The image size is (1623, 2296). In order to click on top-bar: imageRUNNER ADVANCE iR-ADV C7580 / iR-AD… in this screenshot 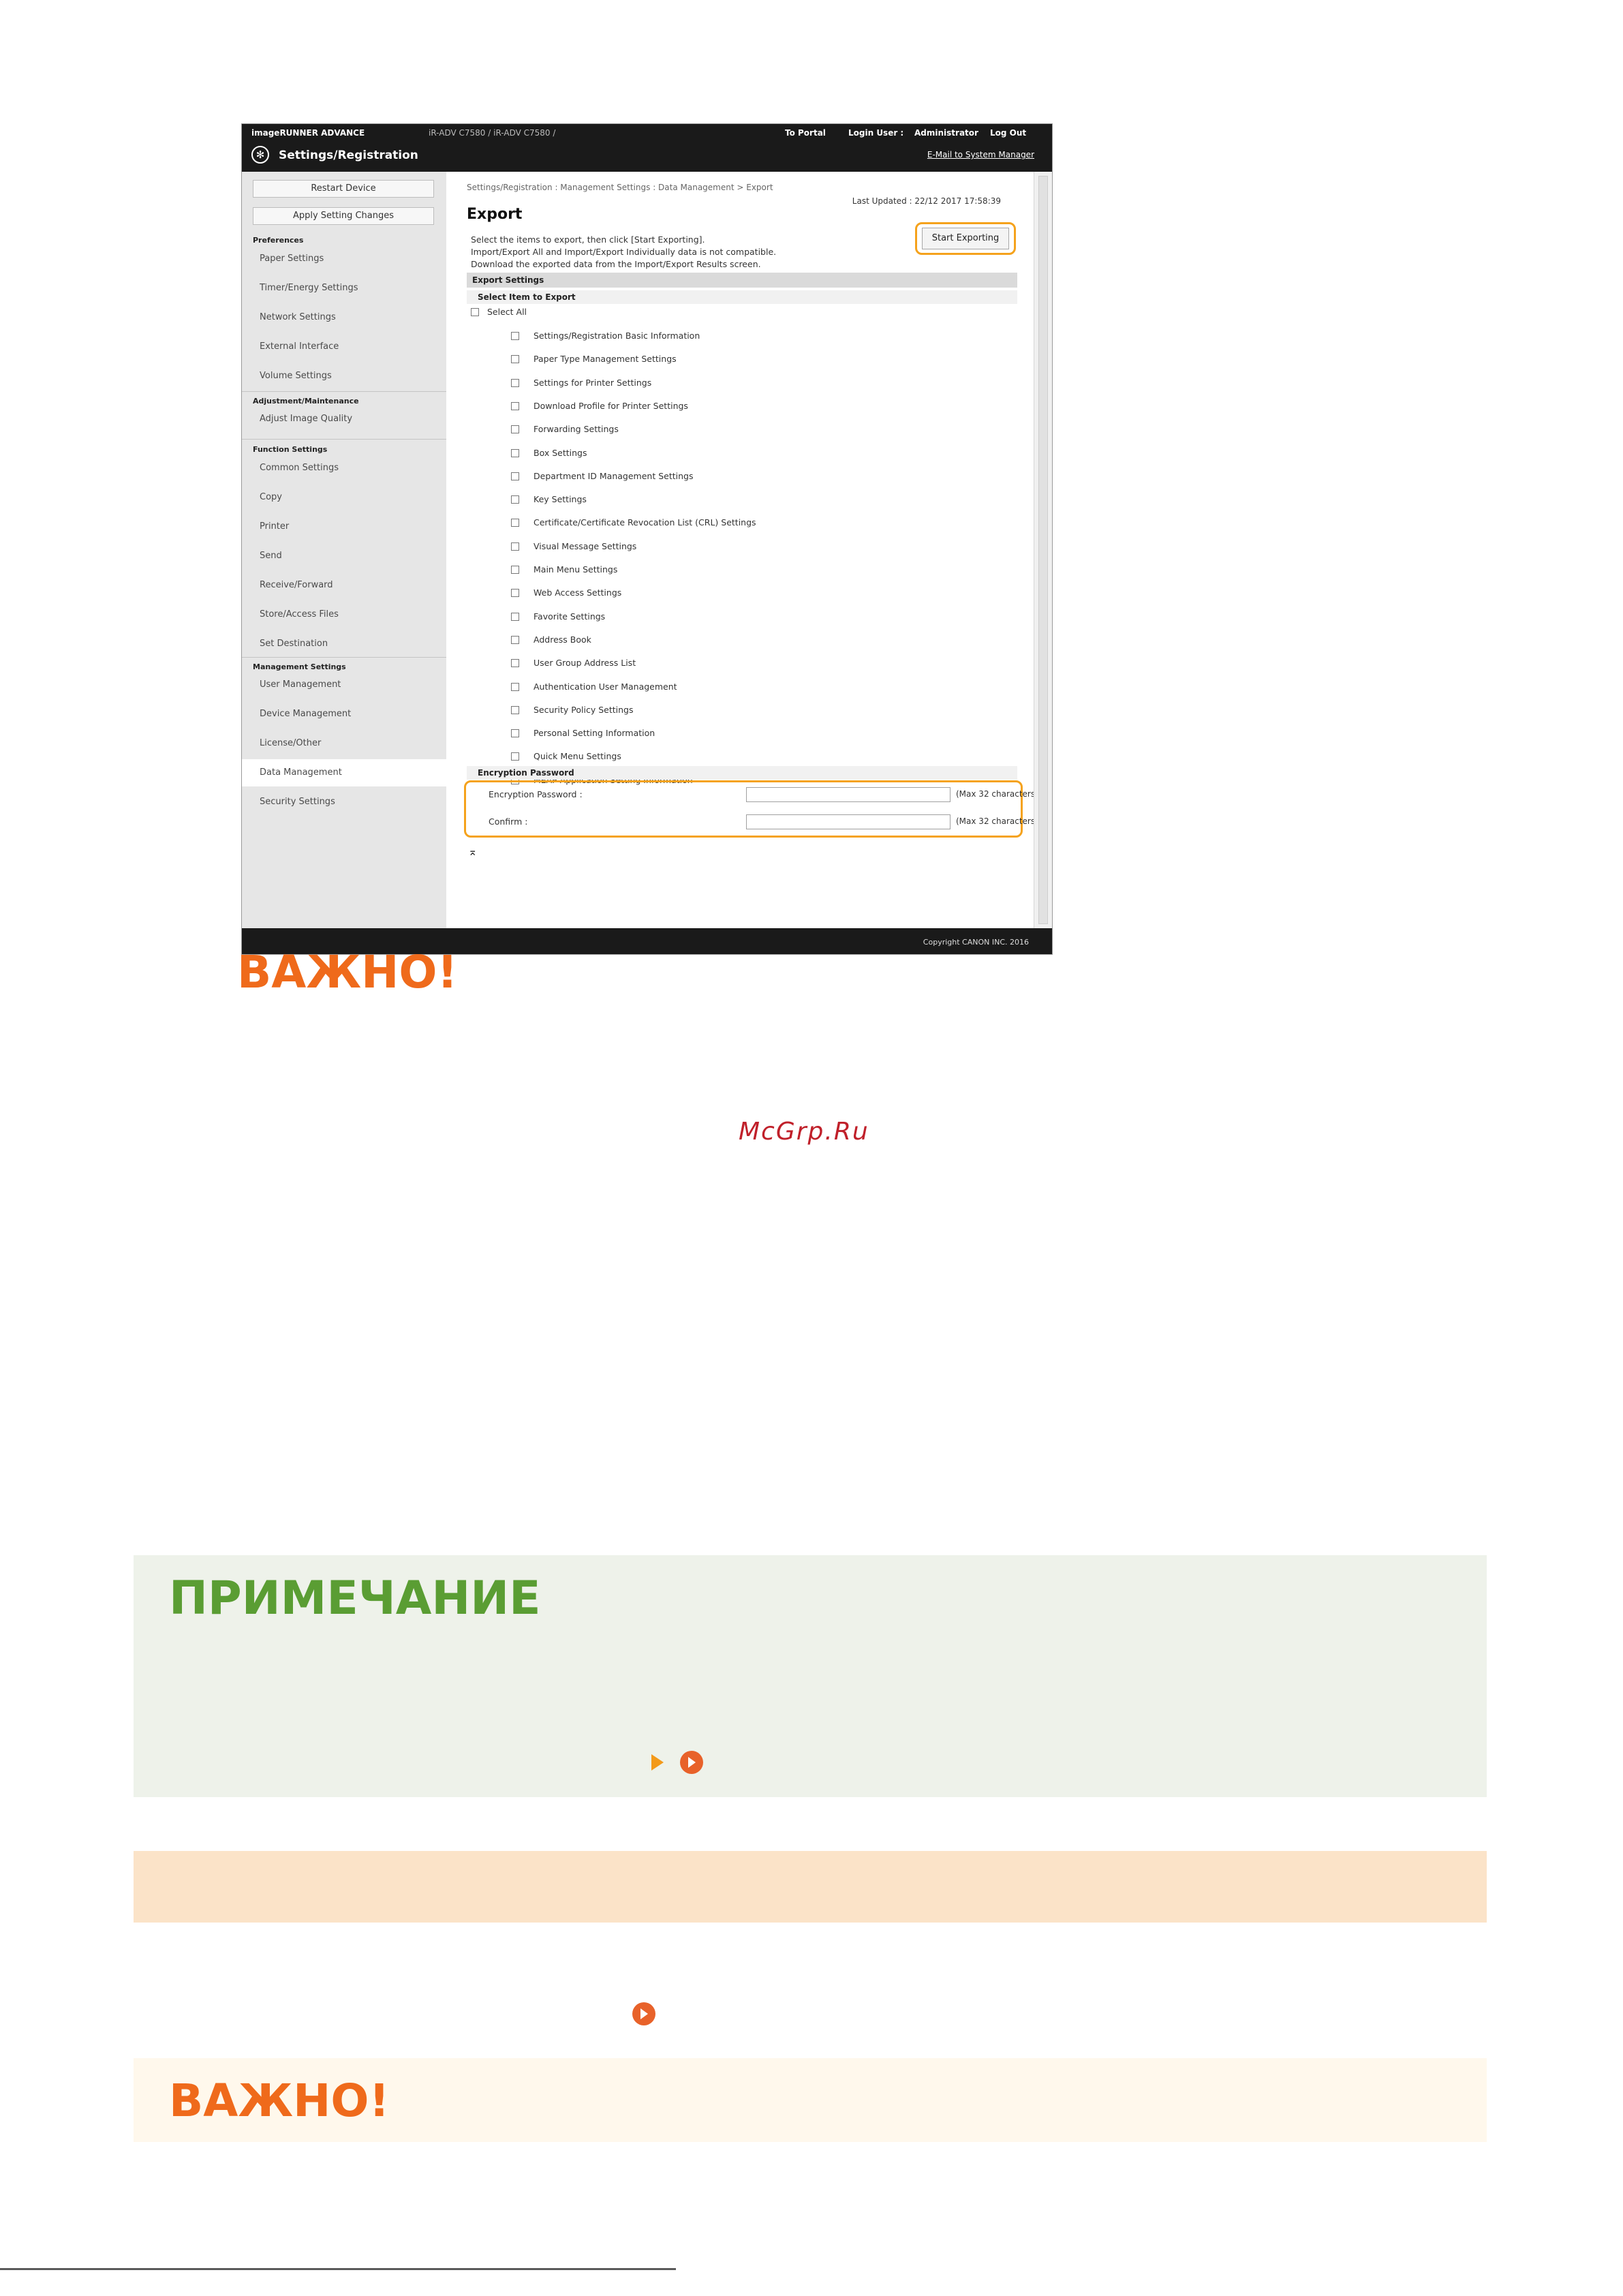, I will do `click(647, 148)`.